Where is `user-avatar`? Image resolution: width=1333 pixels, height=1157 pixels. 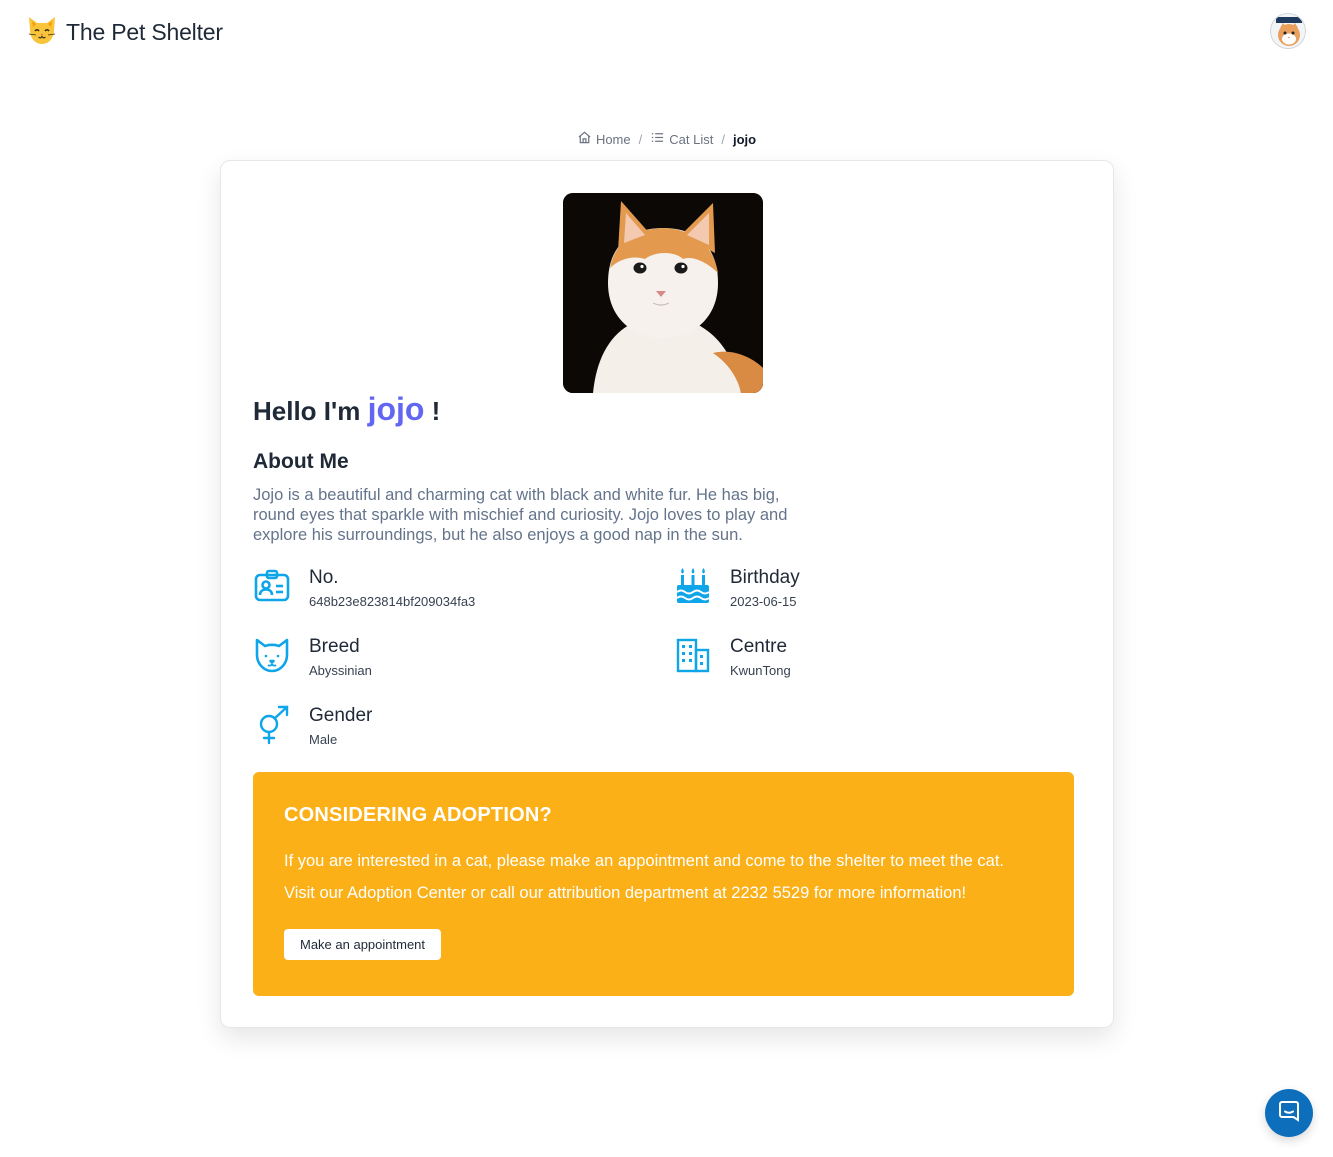 user-avatar is located at coordinates (1288, 31).